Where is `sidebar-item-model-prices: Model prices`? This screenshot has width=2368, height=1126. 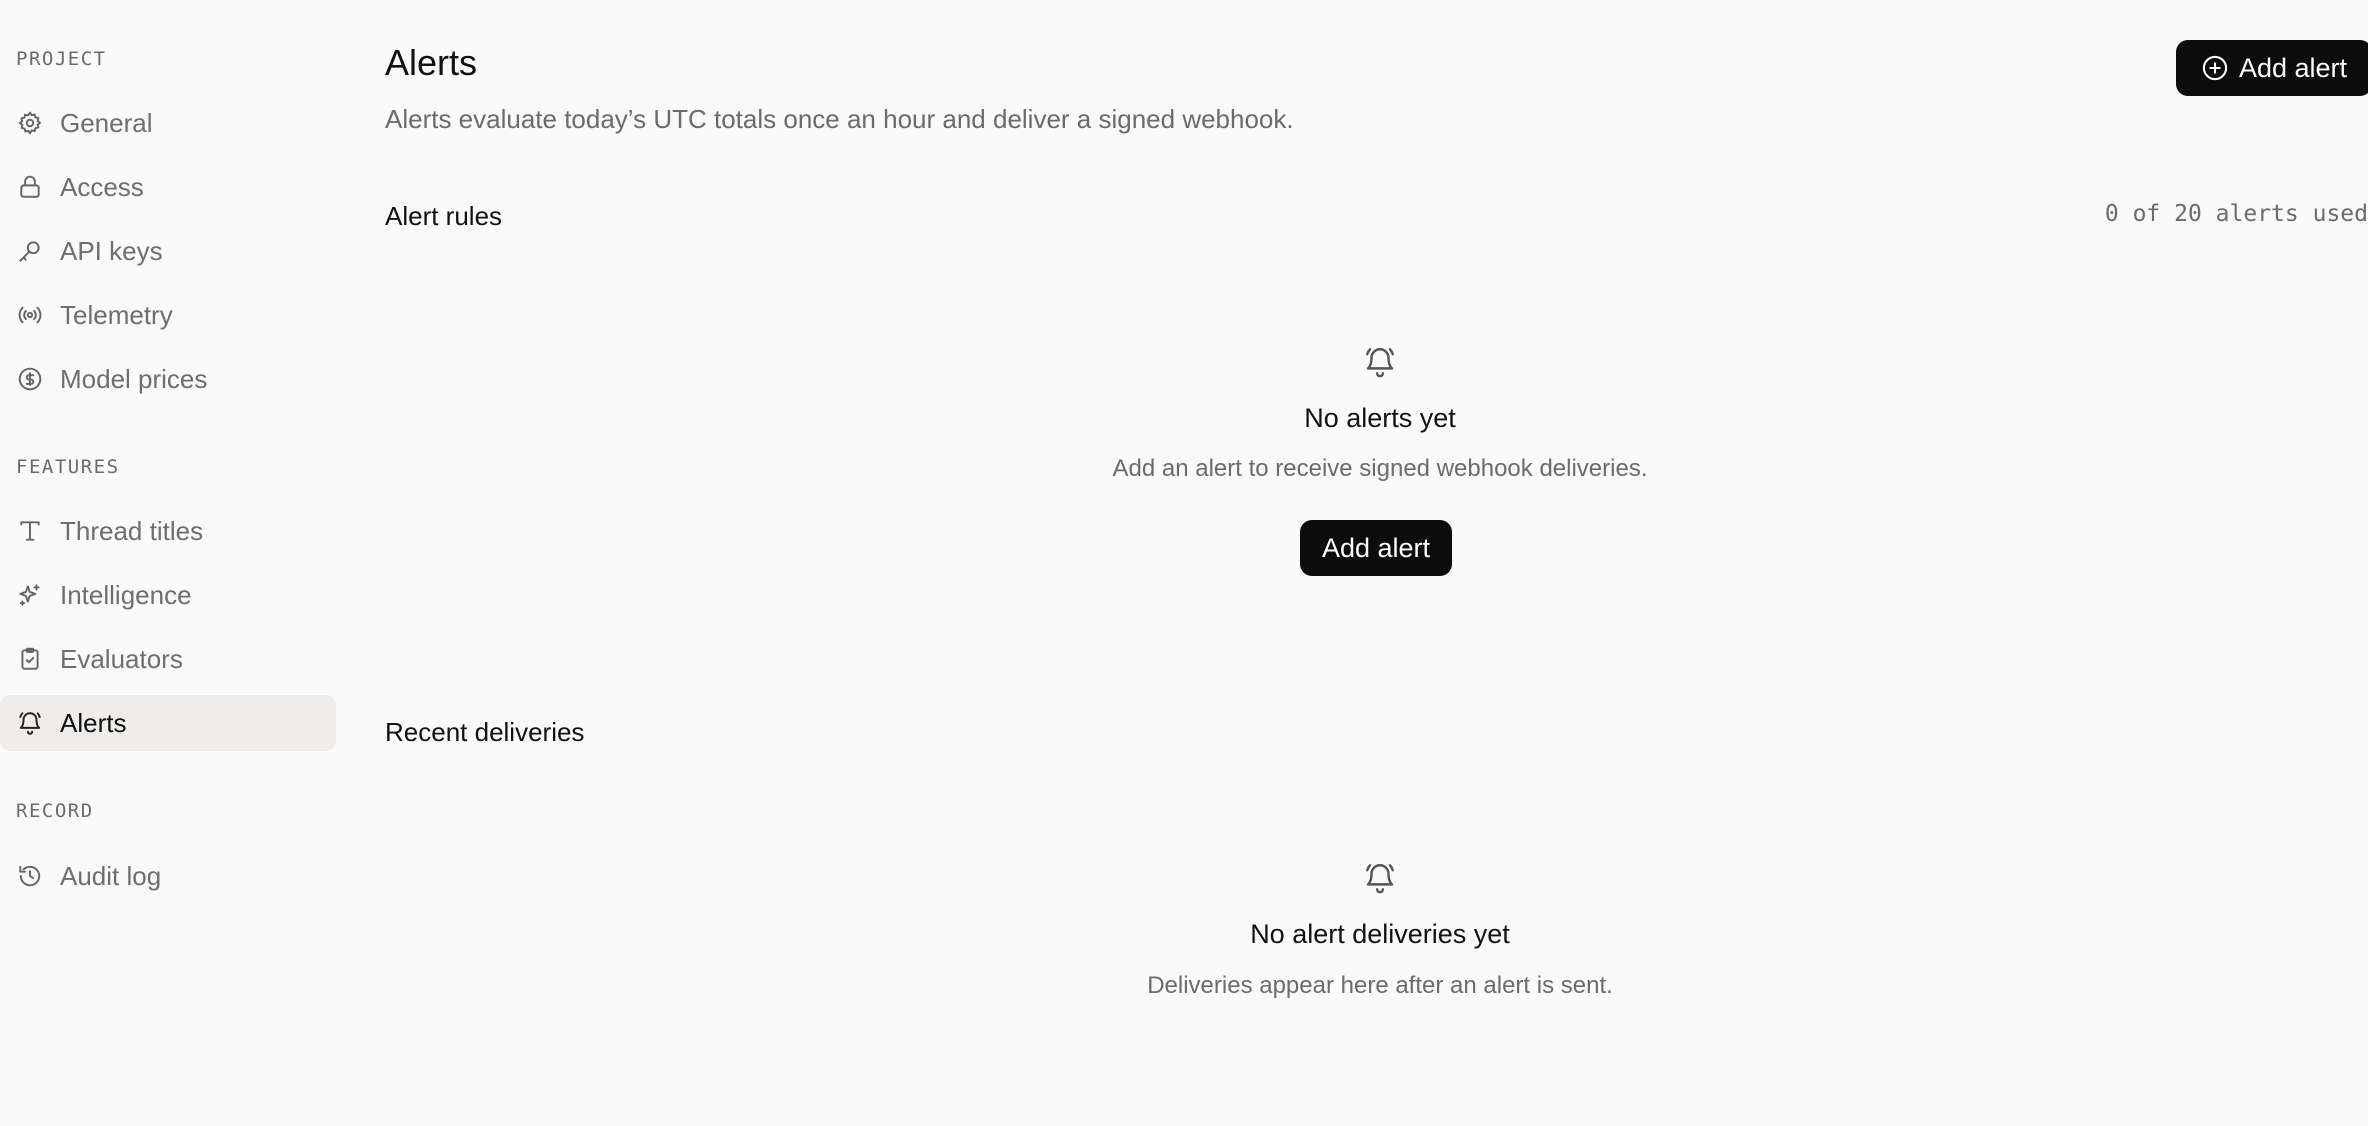
sidebar-item-model-prices: Model prices is located at coordinates (168, 379).